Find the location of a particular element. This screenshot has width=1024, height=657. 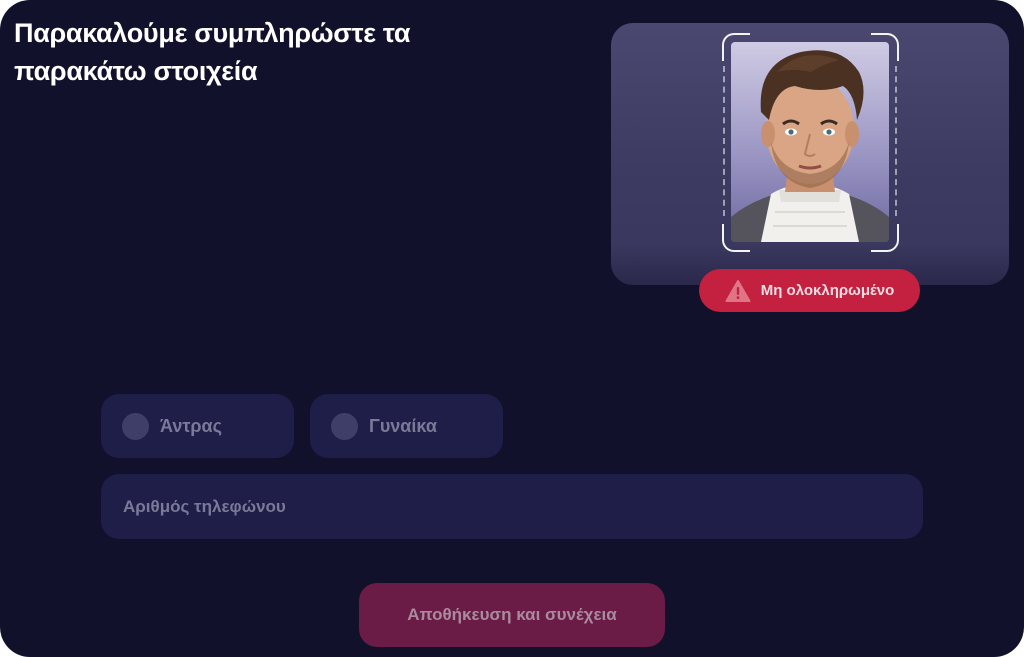

warning-icon is located at coordinates (738, 291).